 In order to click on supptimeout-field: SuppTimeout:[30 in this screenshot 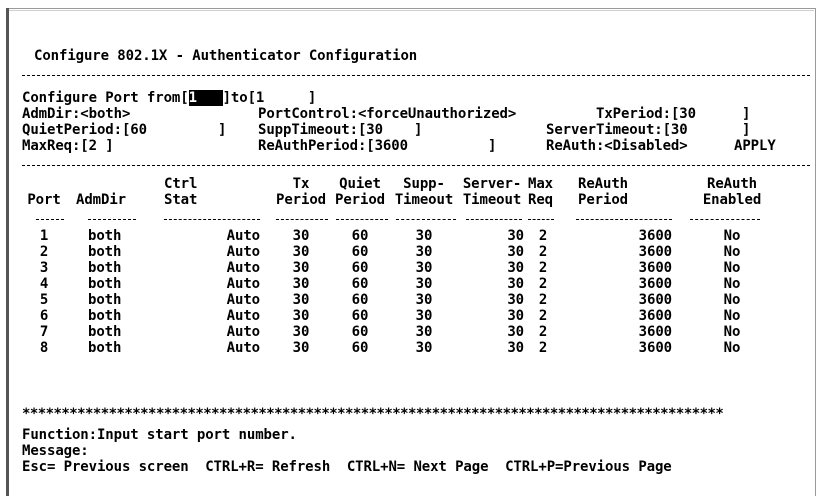, I will do `click(320, 130)`.